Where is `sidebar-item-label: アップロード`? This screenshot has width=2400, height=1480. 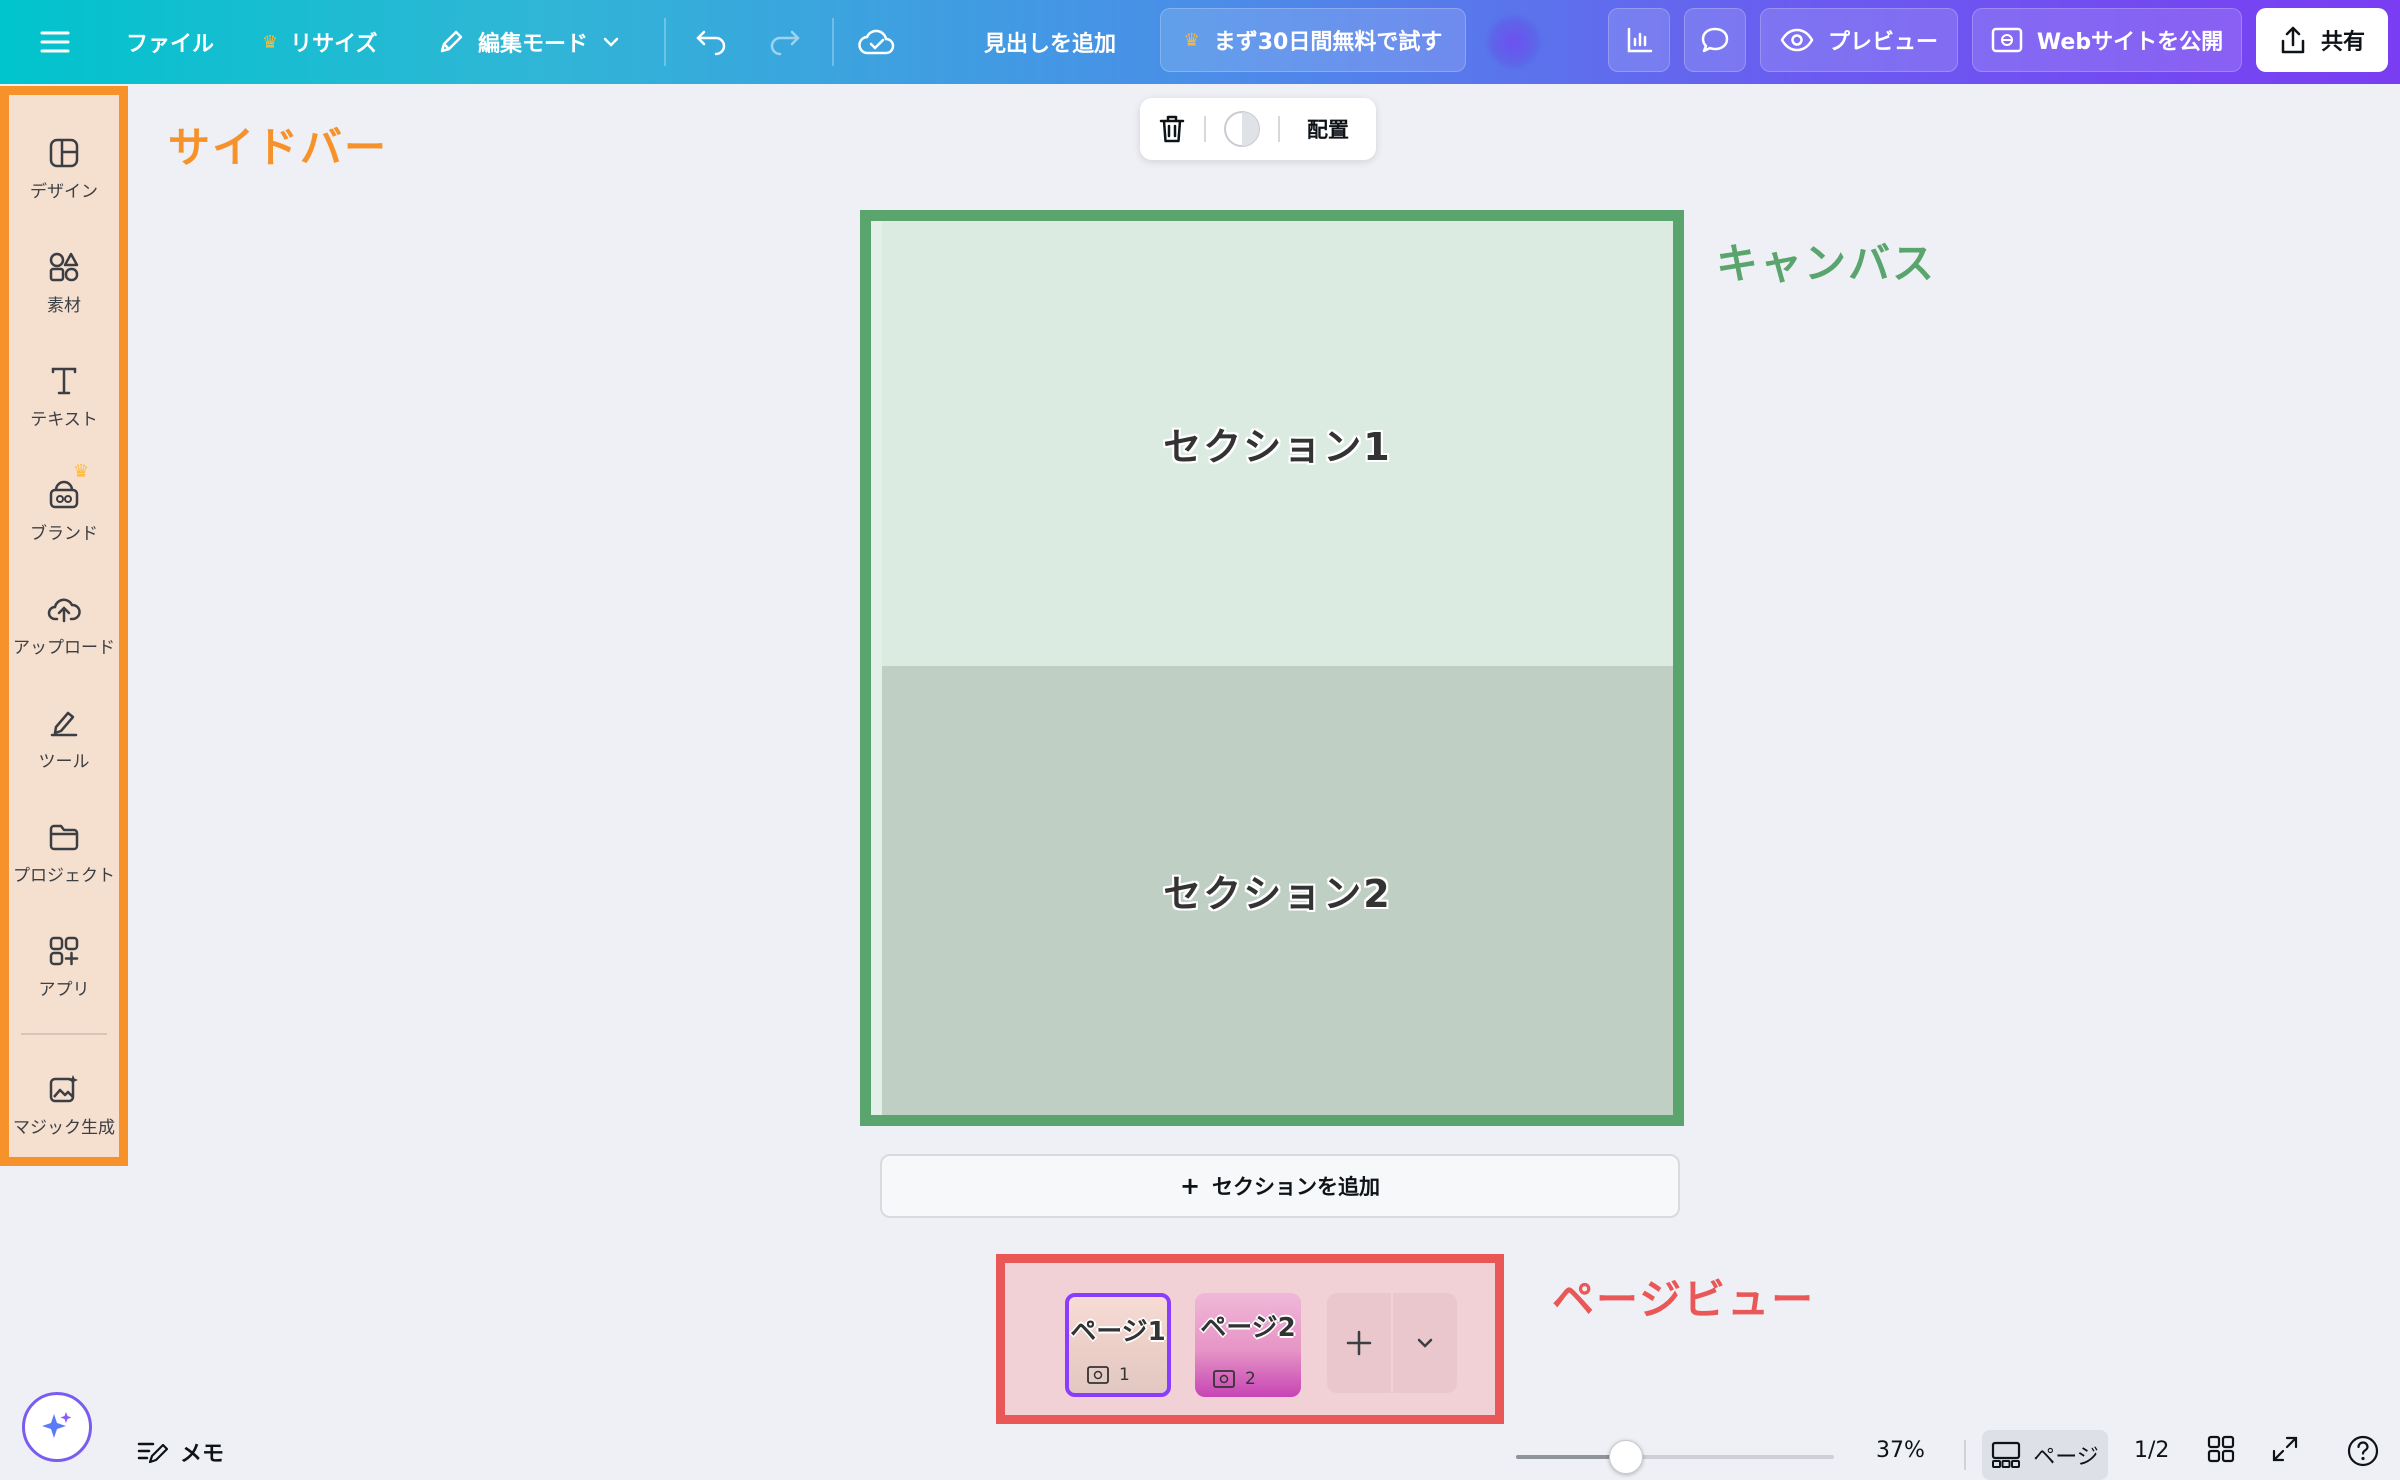
sidebar-item-label: アップロード is located at coordinates (64, 647).